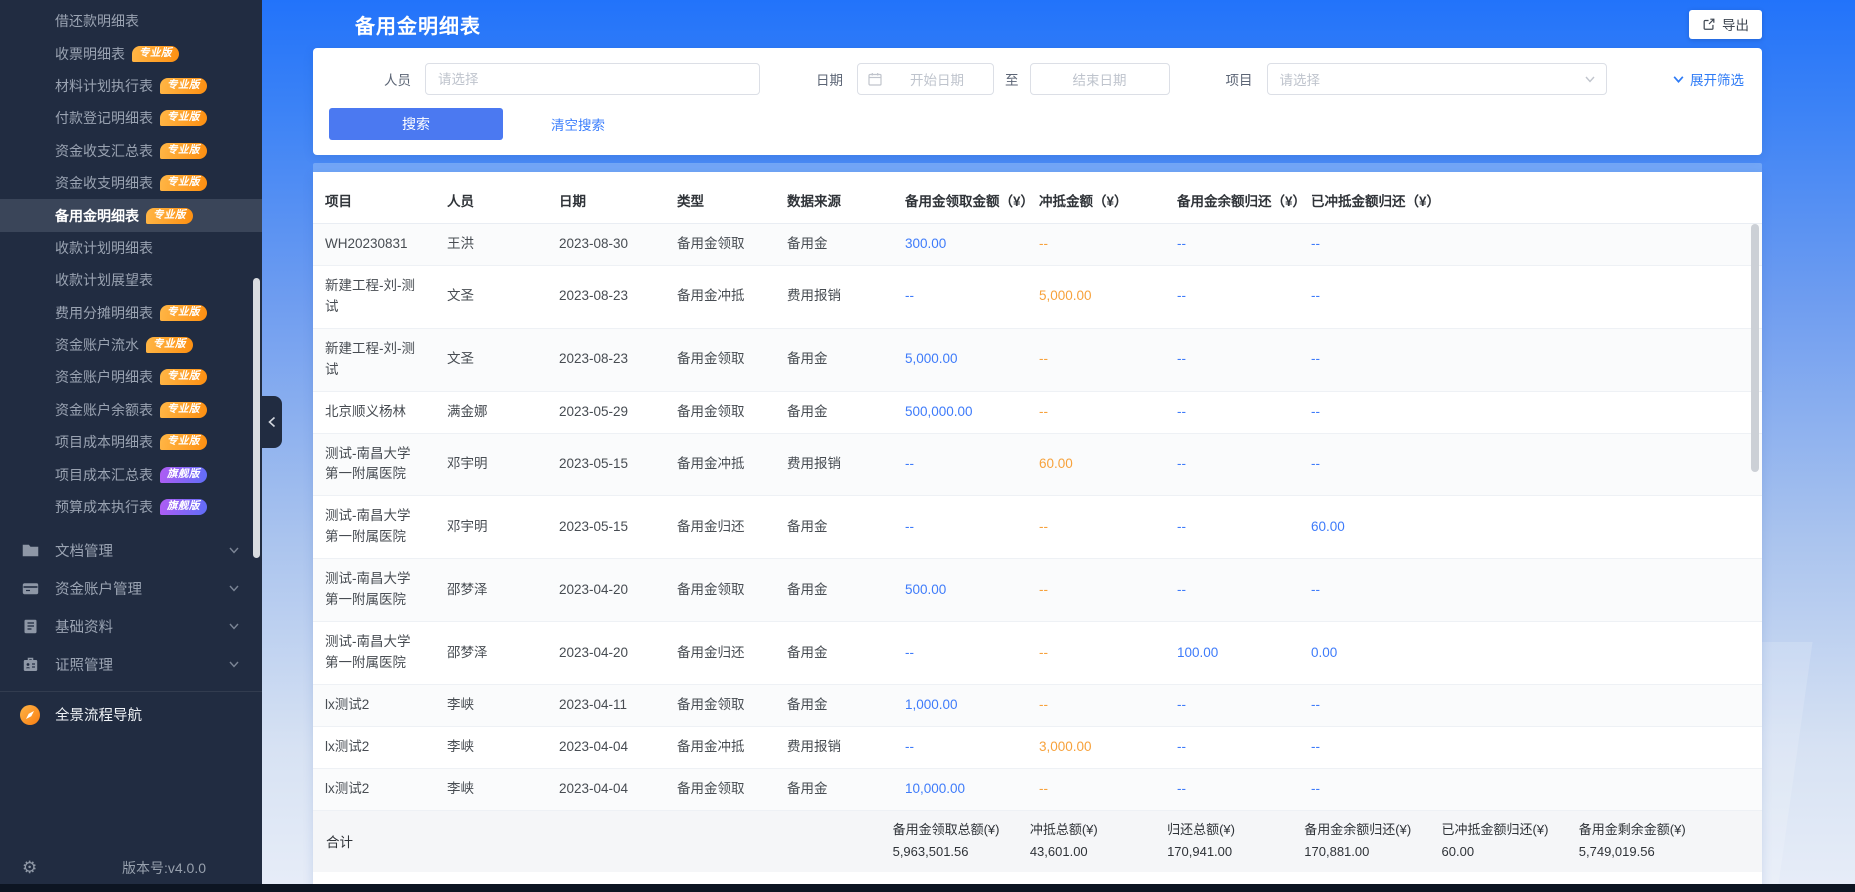 The width and height of the screenshot is (1855, 892). What do you see at coordinates (131, 588) in the screenshot?
I see `sidebar-item-fund-account-management: 资金账户管理` at bounding box center [131, 588].